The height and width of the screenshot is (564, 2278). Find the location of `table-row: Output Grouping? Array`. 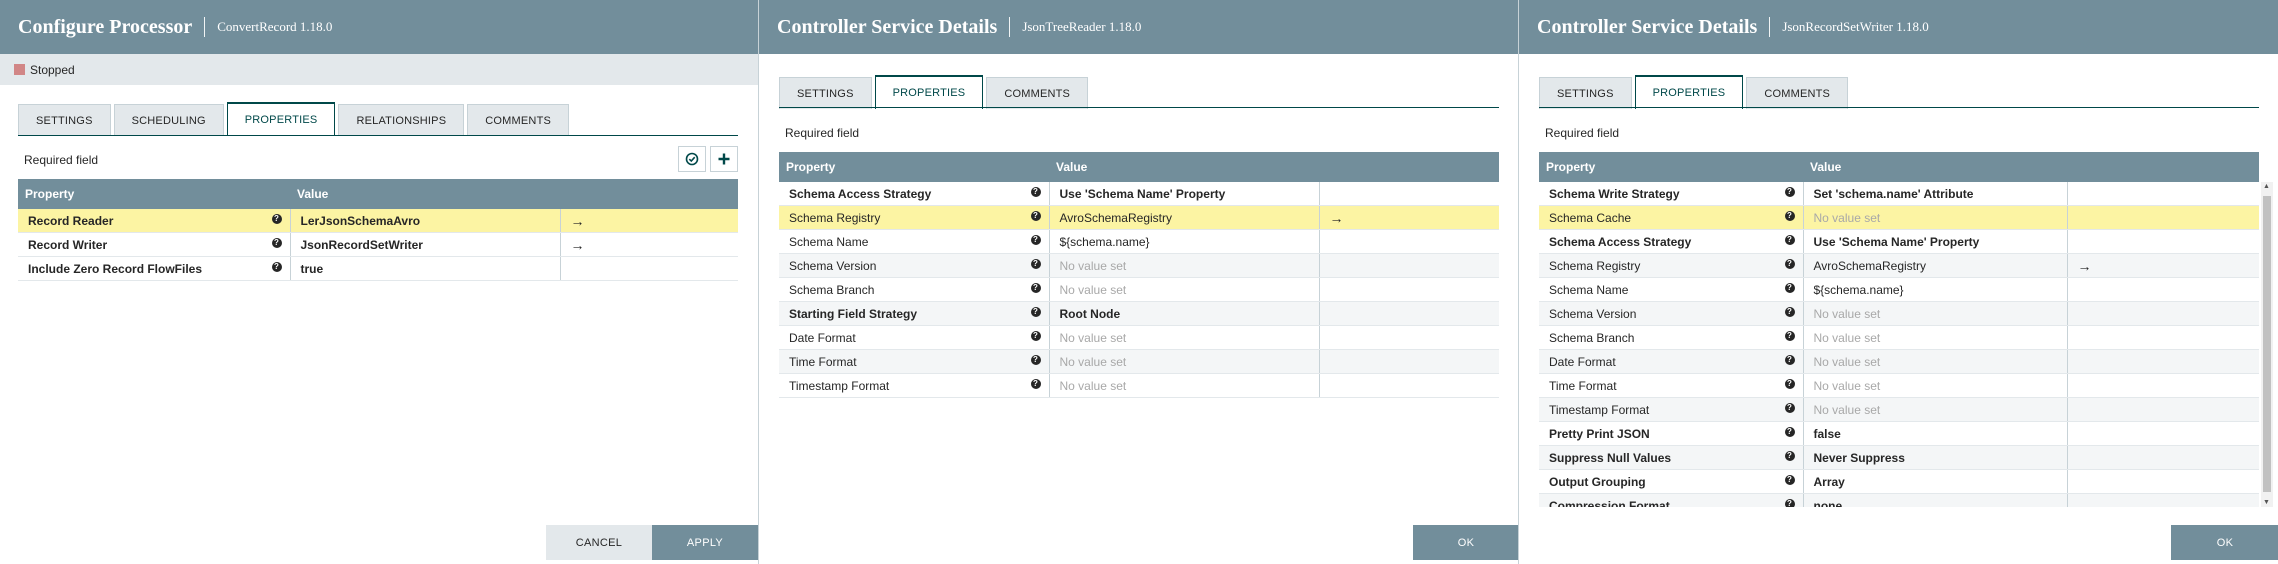

table-row: Output Grouping? Array is located at coordinates (1899, 481).